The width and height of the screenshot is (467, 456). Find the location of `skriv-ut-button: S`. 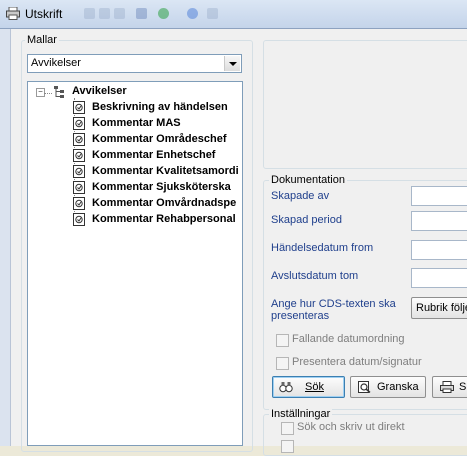

skriv-ut-button: S is located at coordinates (449, 387).